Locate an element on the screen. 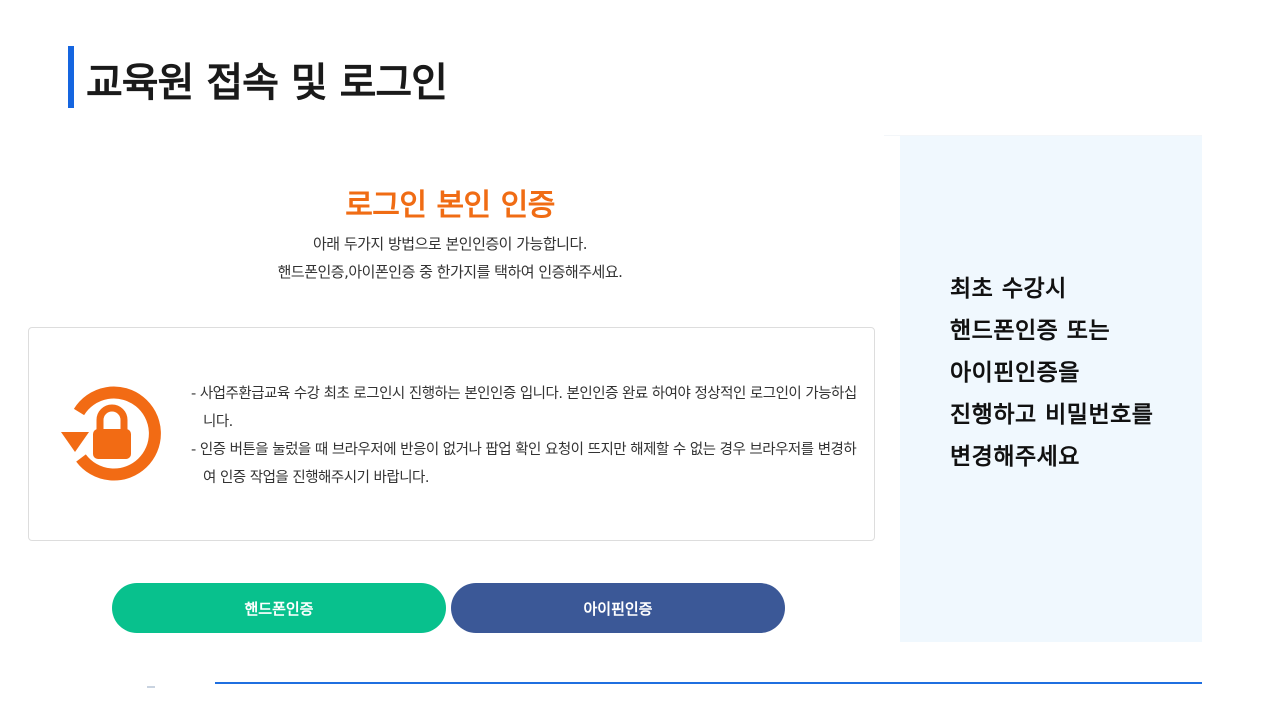  side-info-text: 최초 수강시 핸드폰인증 또는 아이핀인증을 진행하고 비밀번호를 변경해주세요 is located at coordinates (1075, 373).